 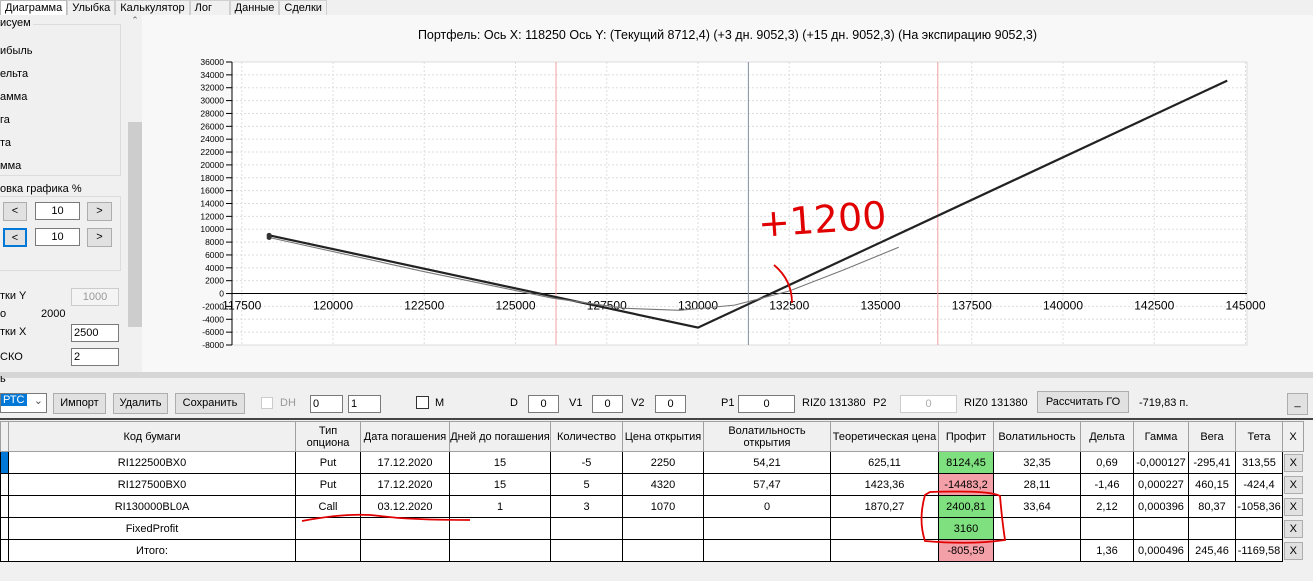 I want to click on step-x-input: 2500, so click(x=95, y=333).